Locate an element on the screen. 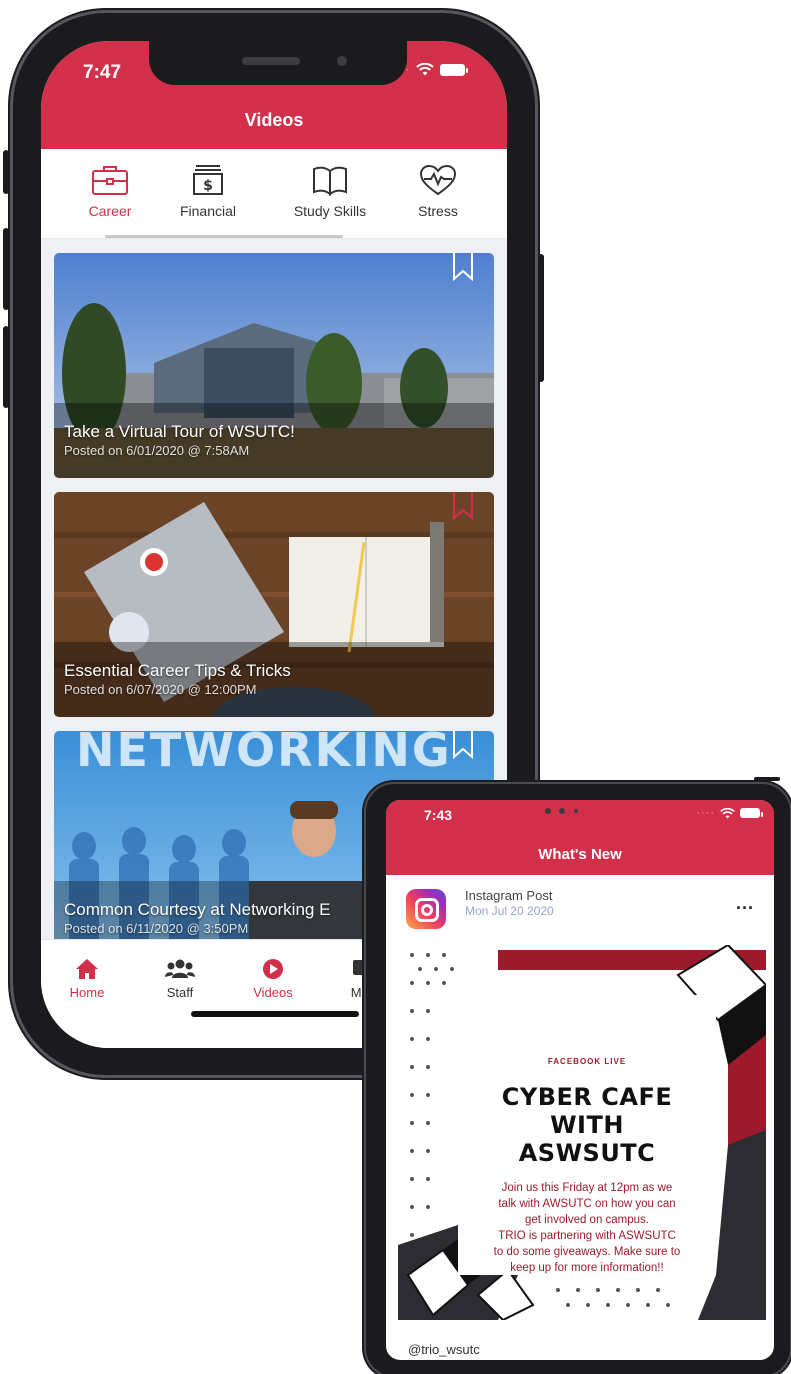 The height and width of the screenshot is (1374, 791). signal-dots-icon: ···· is located at coordinates (705, 813).